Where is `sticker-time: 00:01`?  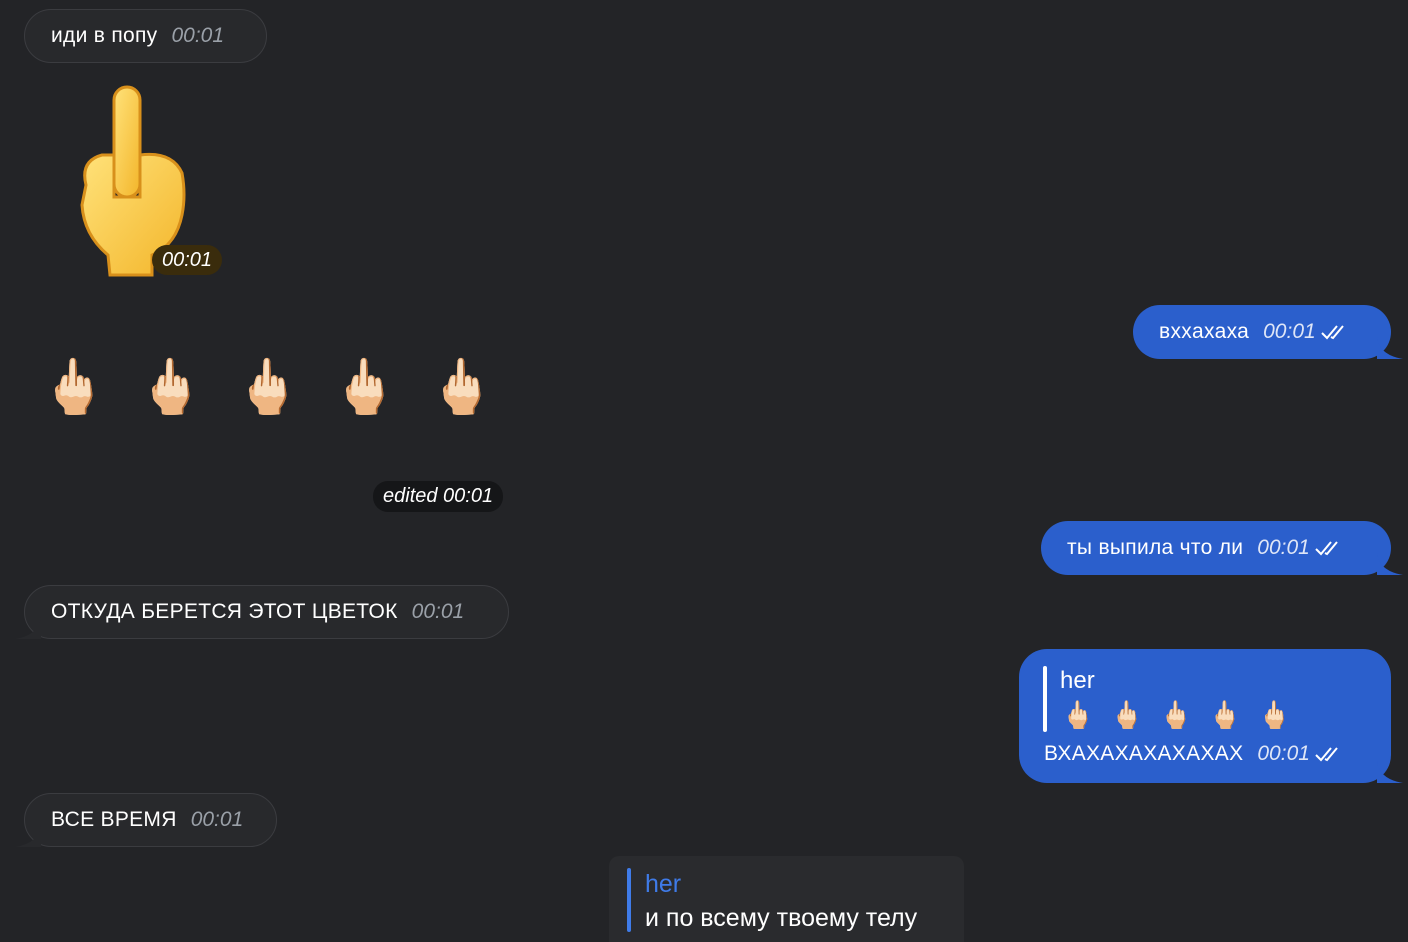 sticker-time: 00:01 is located at coordinates (187, 260).